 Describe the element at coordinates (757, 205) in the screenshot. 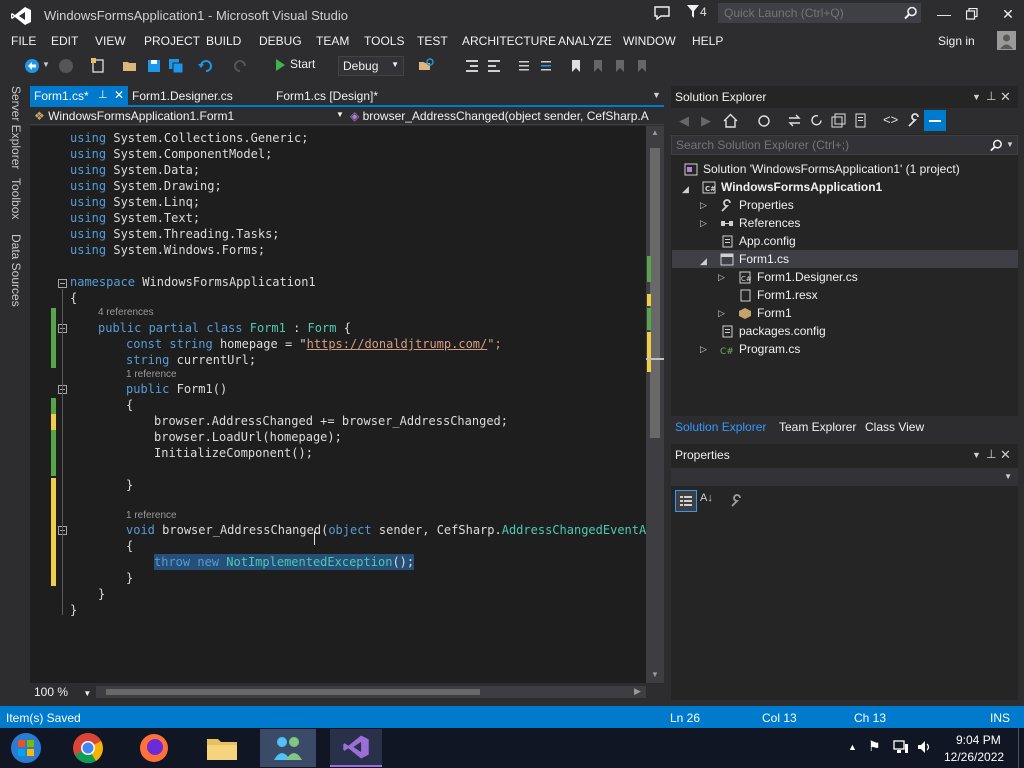

I see `tree-item-properties: Properties` at that location.